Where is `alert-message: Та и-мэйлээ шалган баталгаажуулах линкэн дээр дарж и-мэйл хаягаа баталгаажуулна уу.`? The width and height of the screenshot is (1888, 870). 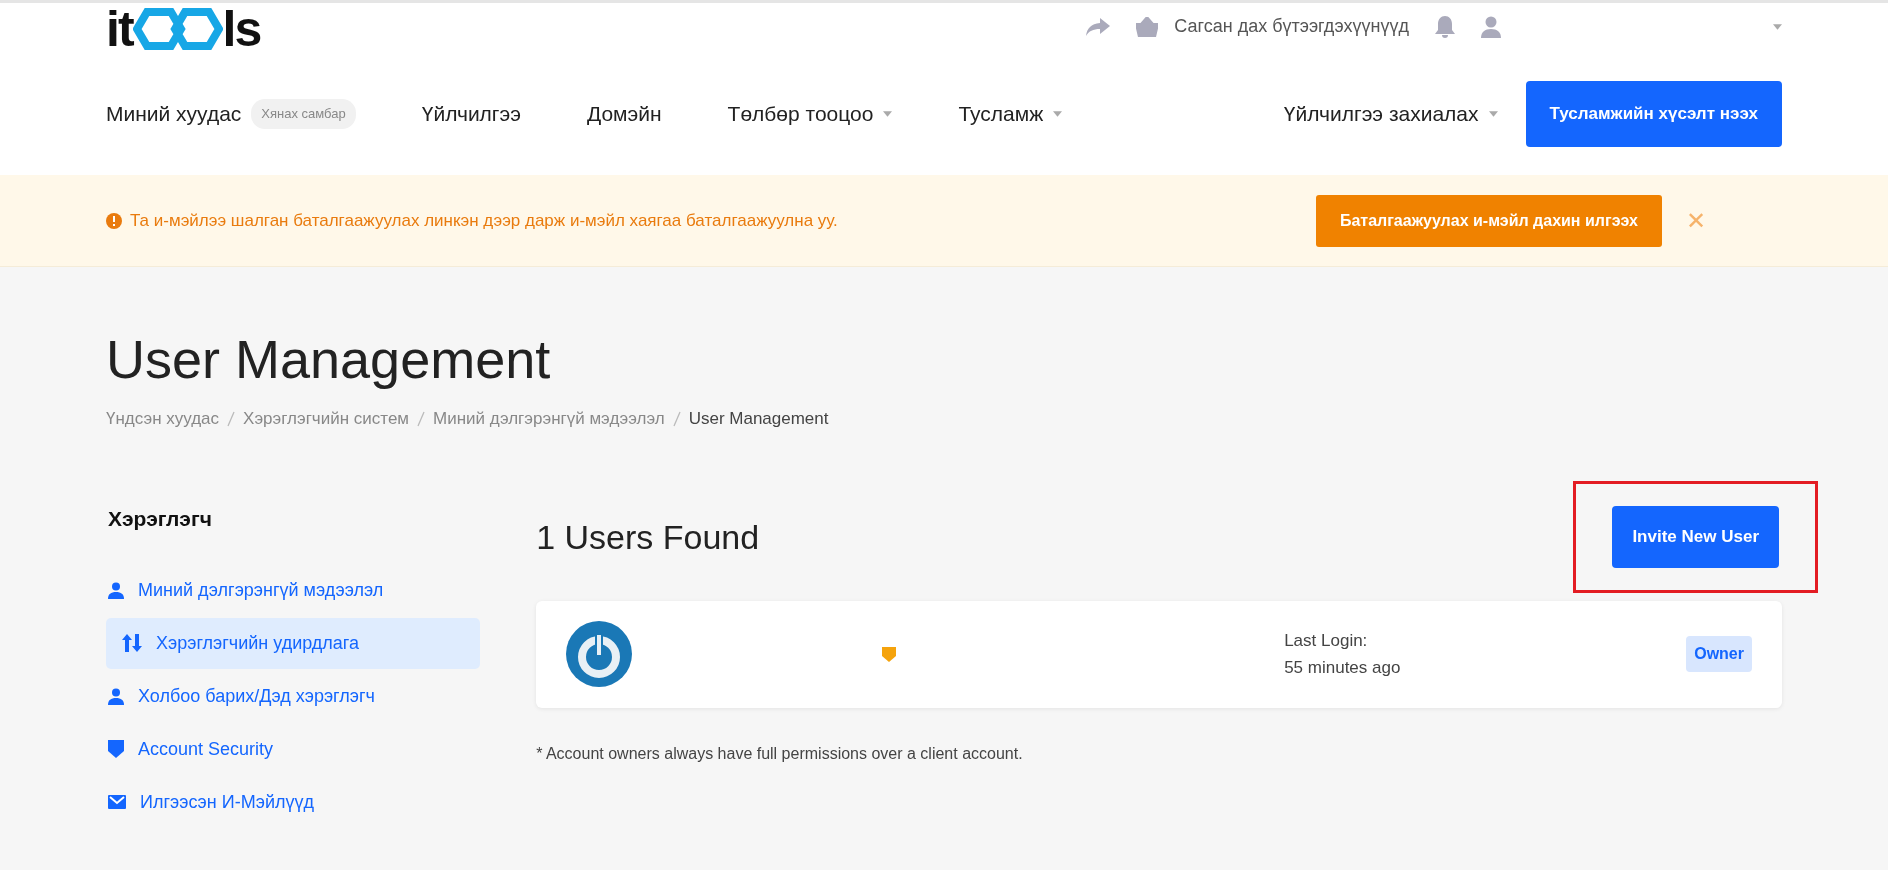 alert-message: Та и-мэйлээ шалган баталгаажуулах линкэн дээр дарж и-мэйл хаягаа баталгаажуулна уу. is located at coordinates (484, 220).